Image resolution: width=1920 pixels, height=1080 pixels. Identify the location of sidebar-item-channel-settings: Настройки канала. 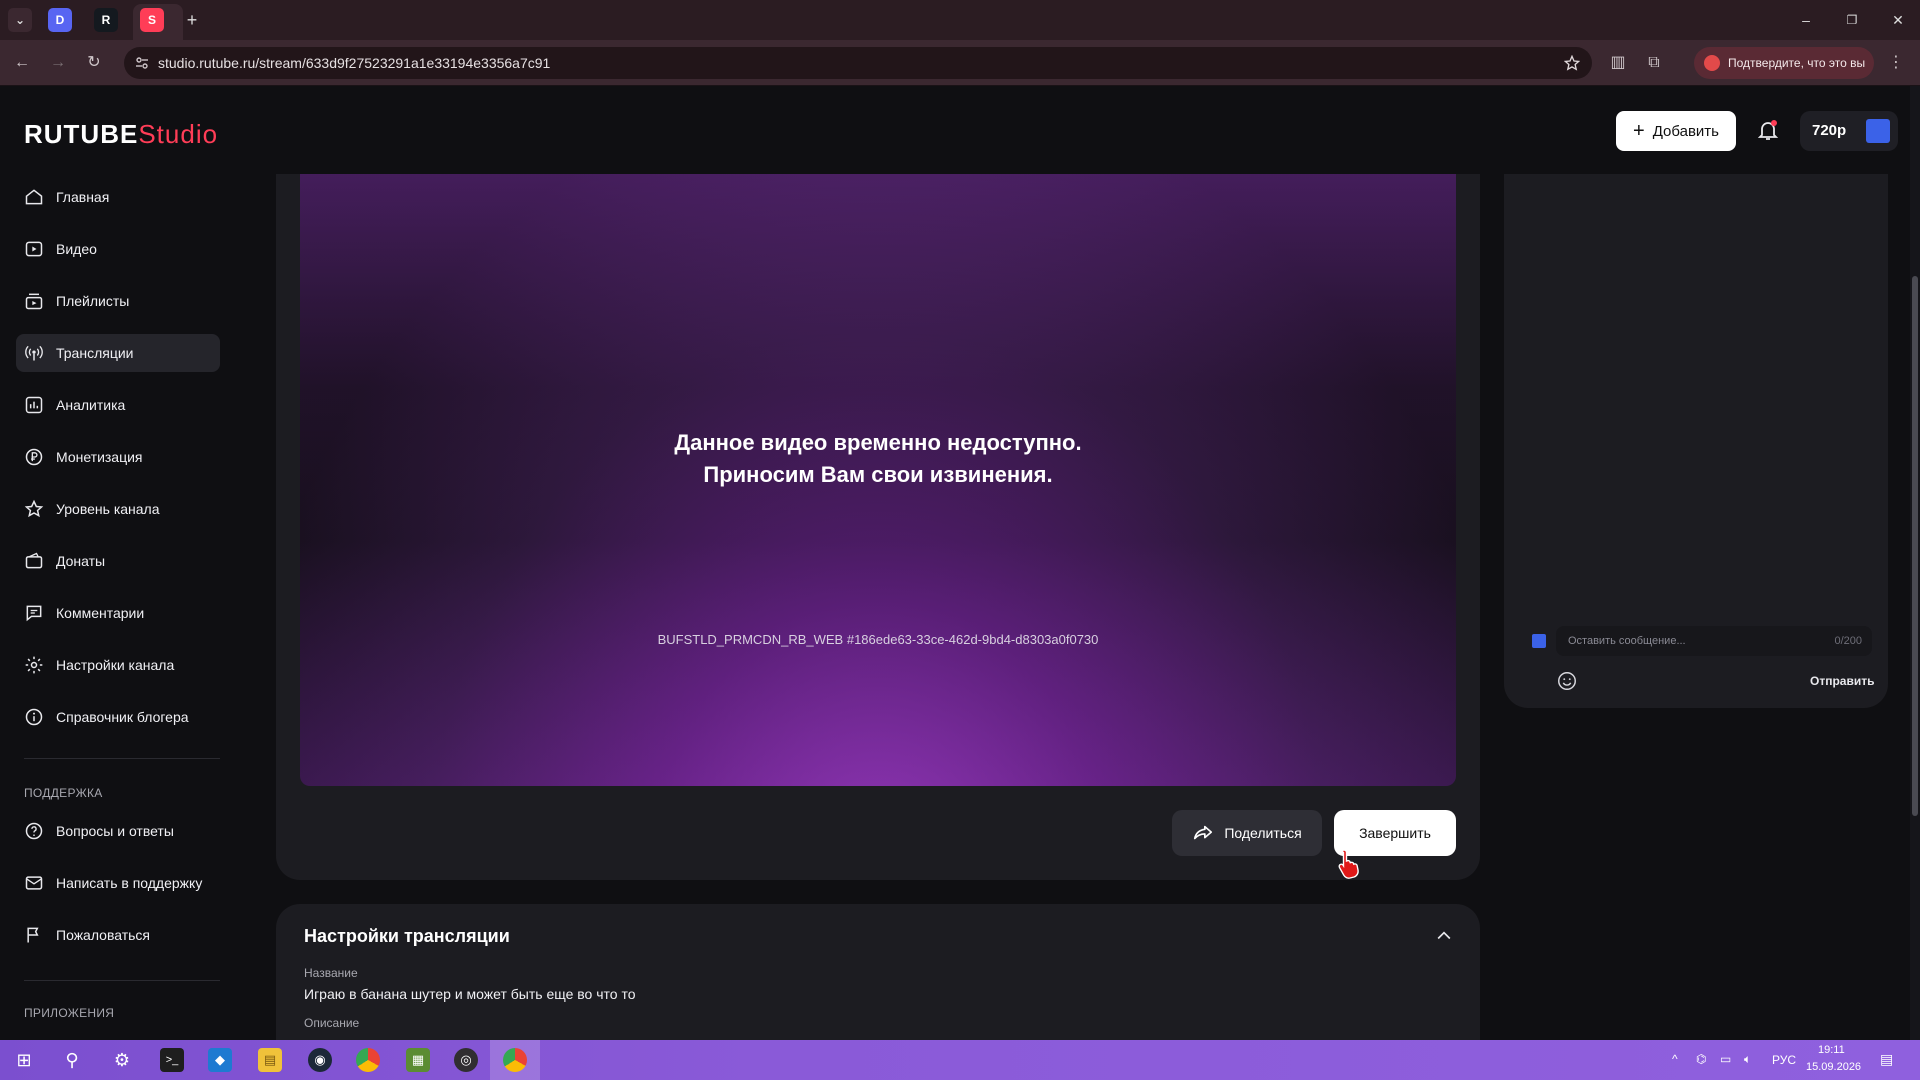
(118, 665).